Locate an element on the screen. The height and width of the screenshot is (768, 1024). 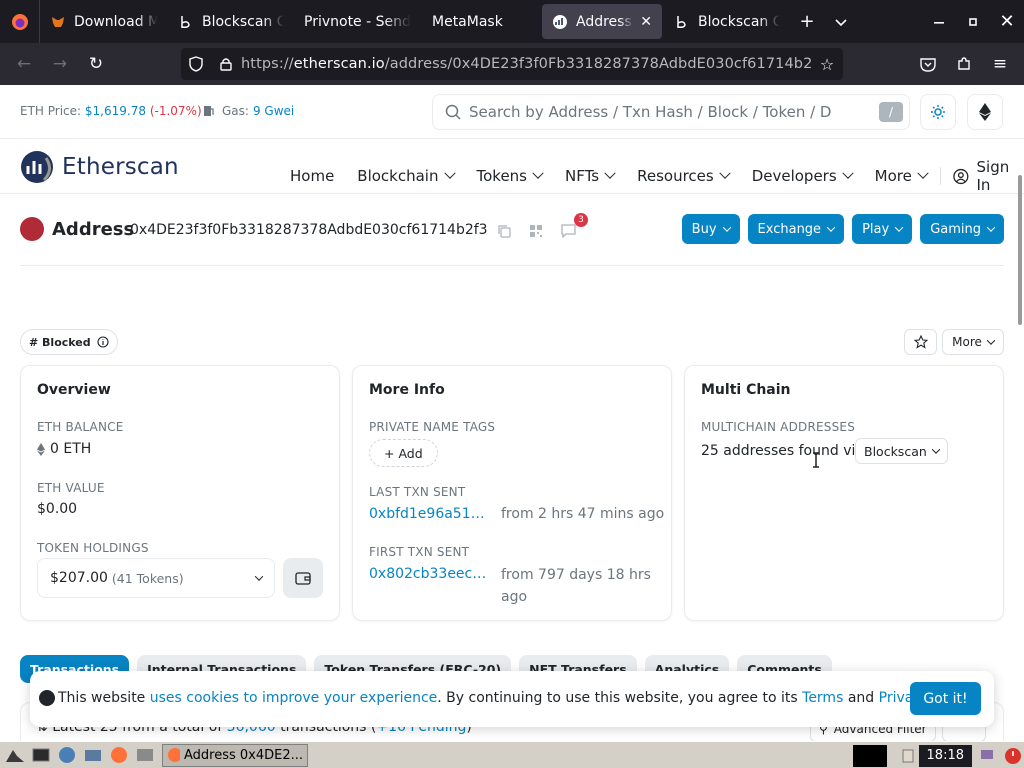
tracking-protection-shield-icon is located at coordinates (196, 64).